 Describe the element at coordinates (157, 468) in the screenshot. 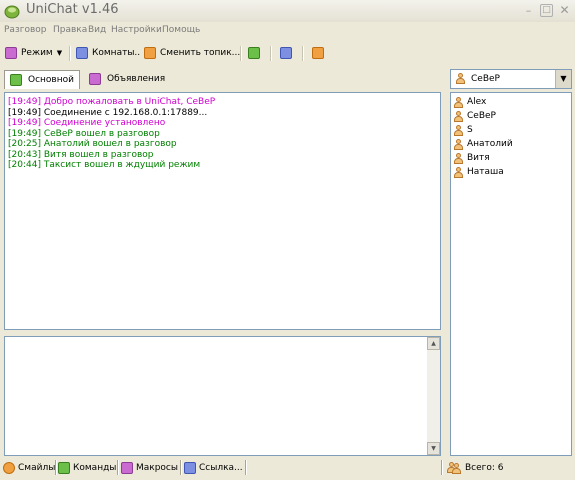

I see `macros-label: Макросы` at that location.